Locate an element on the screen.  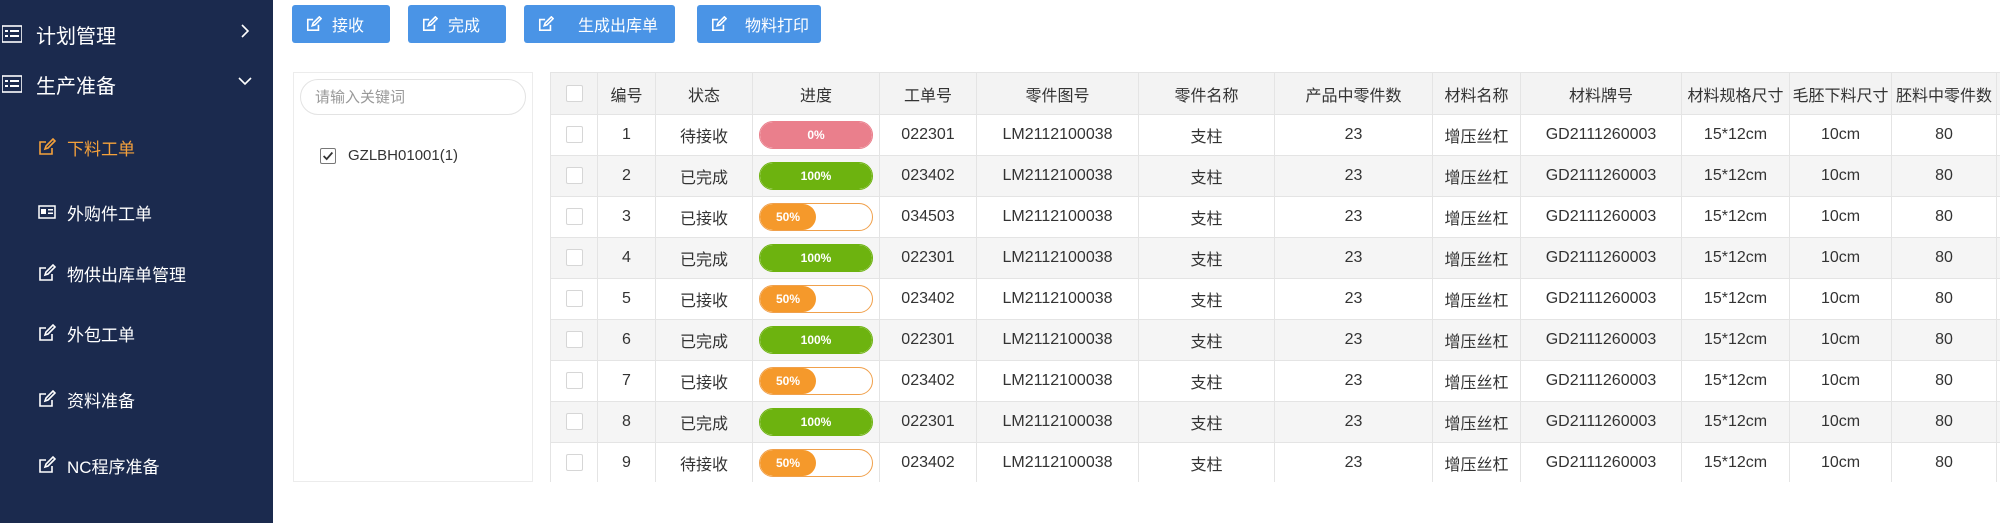
column-header: 进度 is located at coordinates (816, 93).